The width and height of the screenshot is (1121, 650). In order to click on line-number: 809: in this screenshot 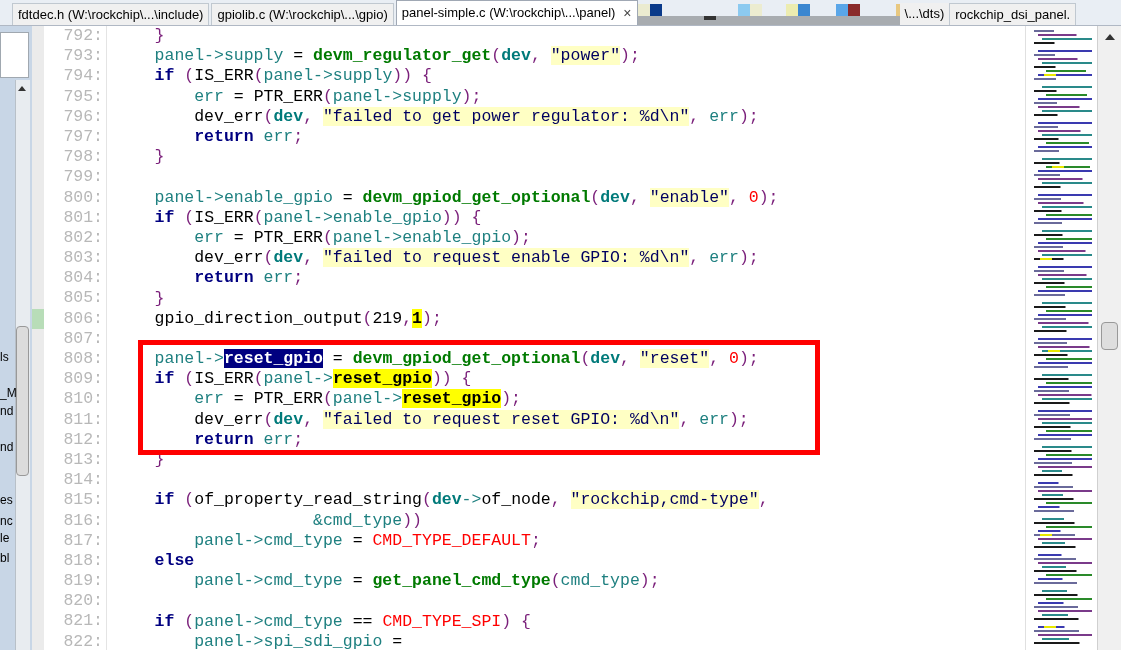, I will do `click(75, 379)`.